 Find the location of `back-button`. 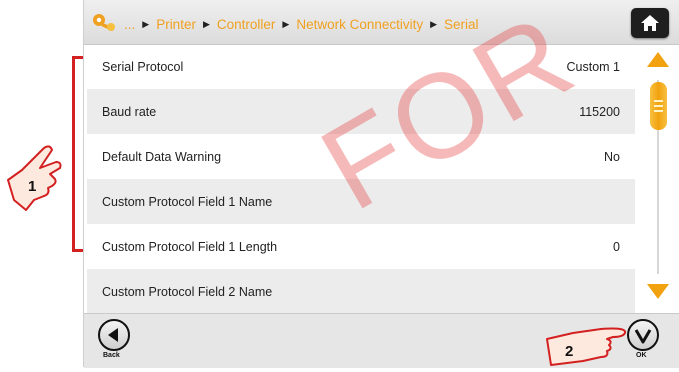

back-button is located at coordinates (114, 335).